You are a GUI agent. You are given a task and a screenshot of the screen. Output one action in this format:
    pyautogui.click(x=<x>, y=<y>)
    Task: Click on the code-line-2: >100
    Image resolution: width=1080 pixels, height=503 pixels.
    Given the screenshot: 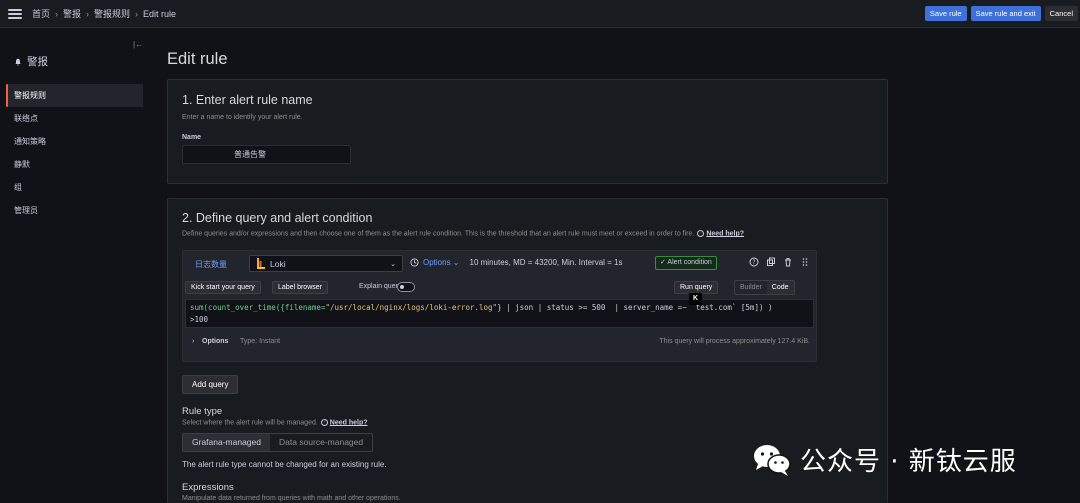 What is the action you would take?
    pyautogui.click(x=199, y=319)
    